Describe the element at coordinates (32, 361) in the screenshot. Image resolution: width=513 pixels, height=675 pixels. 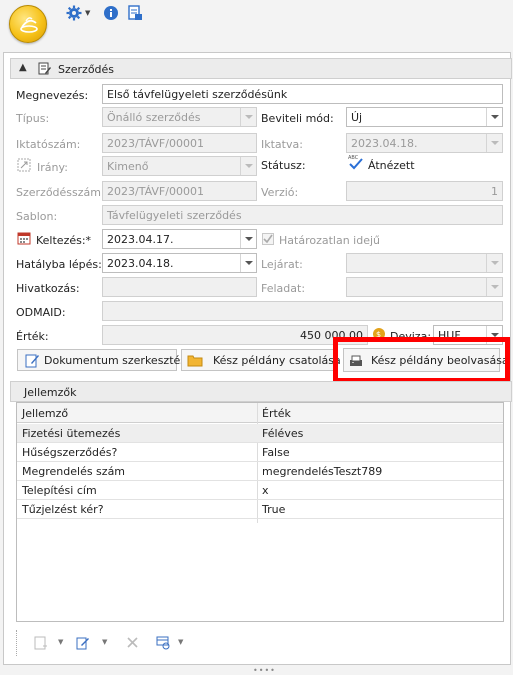
I see `edit-document-icon` at that location.